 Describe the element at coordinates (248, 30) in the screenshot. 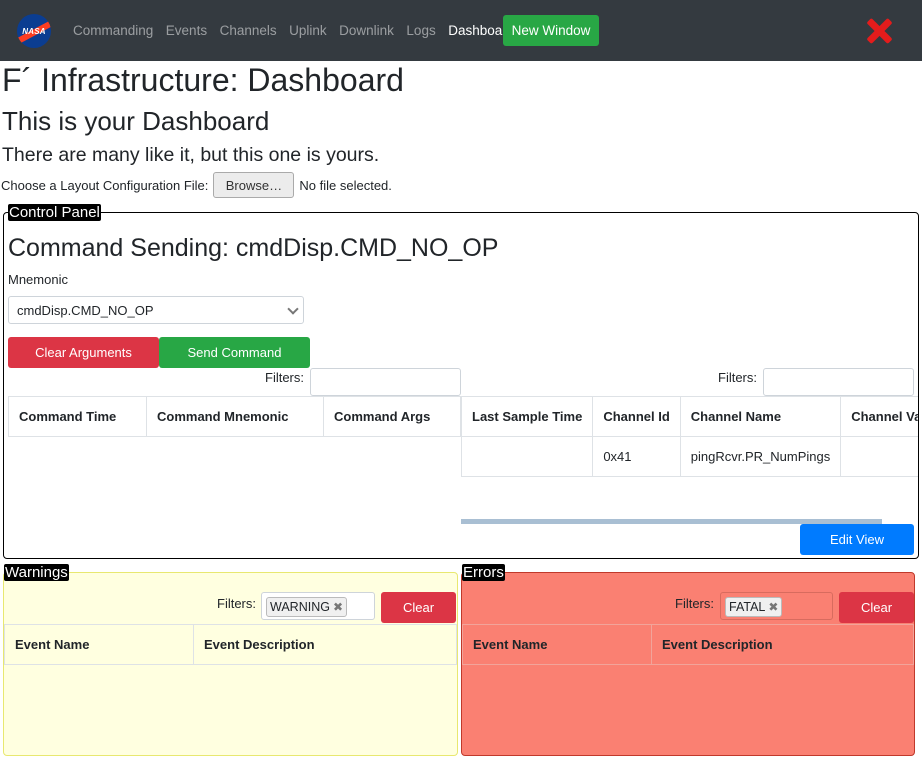

I see `nav-link-channels: Channels` at that location.